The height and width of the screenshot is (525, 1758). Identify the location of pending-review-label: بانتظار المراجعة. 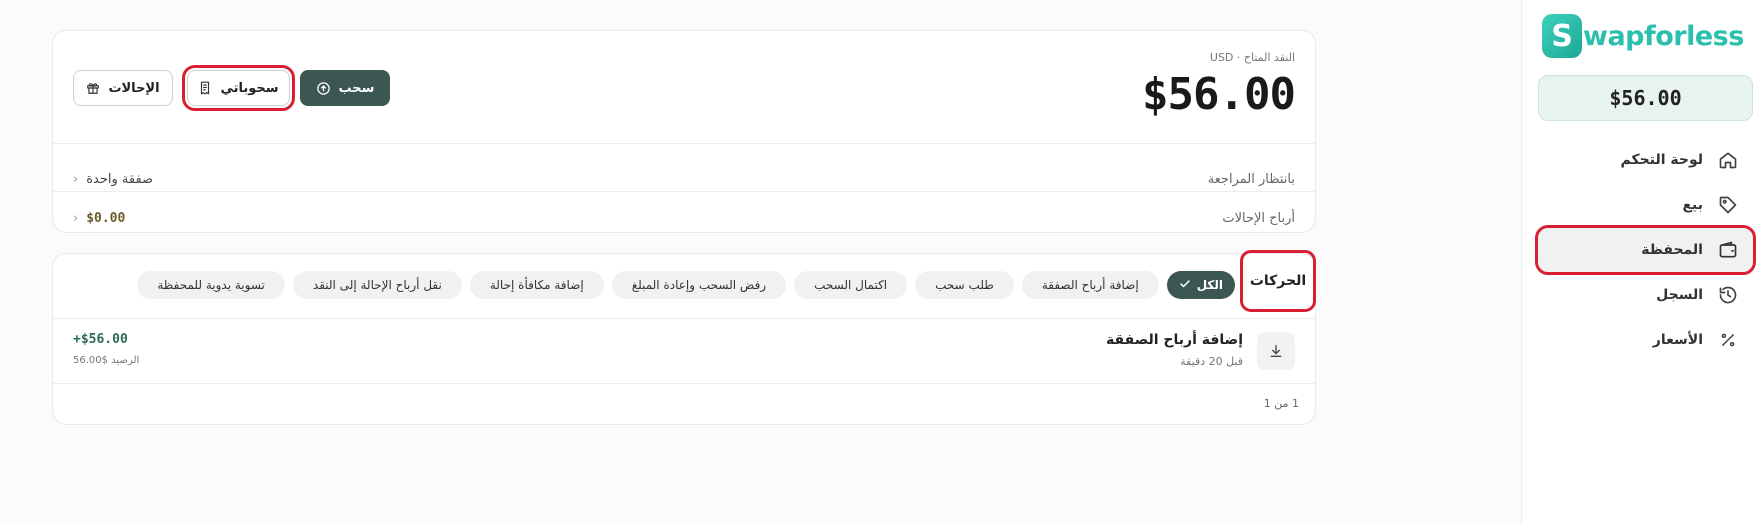
(1251, 179).